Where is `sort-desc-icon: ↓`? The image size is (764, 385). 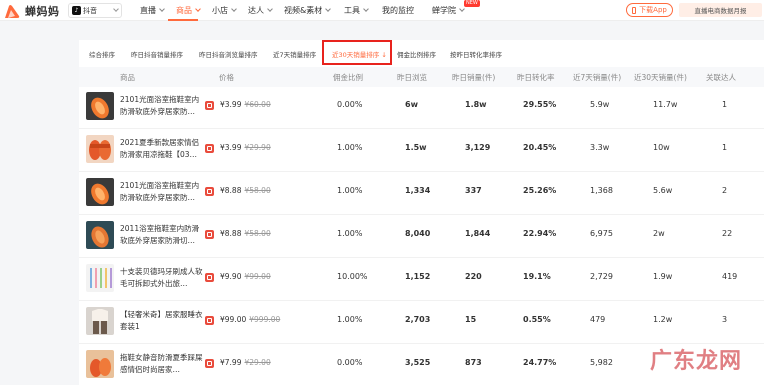 sort-desc-icon: ↓ is located at coordinates (383, 55).